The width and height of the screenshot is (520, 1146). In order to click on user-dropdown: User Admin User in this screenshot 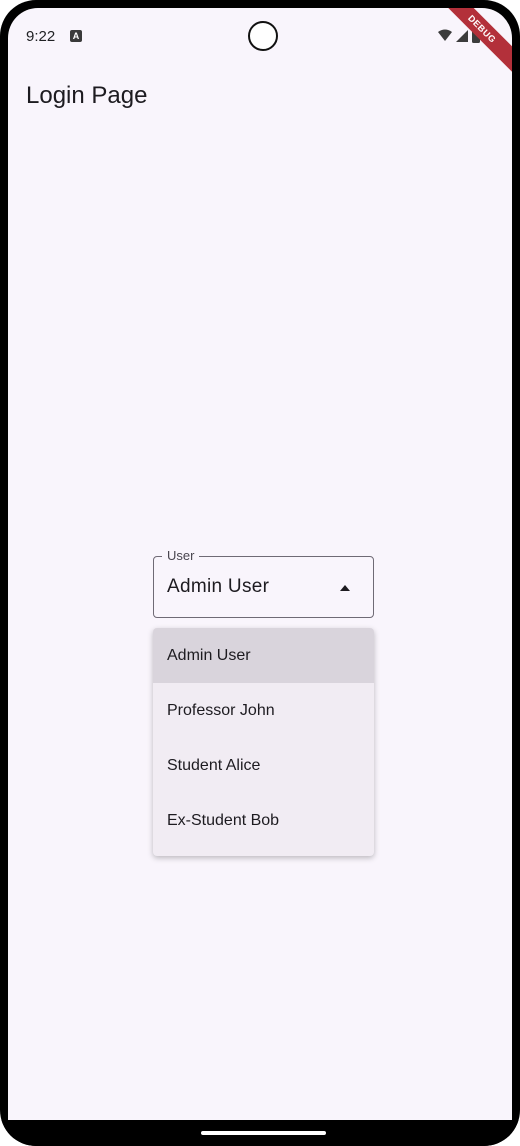, I will do `click(263, 583)`.